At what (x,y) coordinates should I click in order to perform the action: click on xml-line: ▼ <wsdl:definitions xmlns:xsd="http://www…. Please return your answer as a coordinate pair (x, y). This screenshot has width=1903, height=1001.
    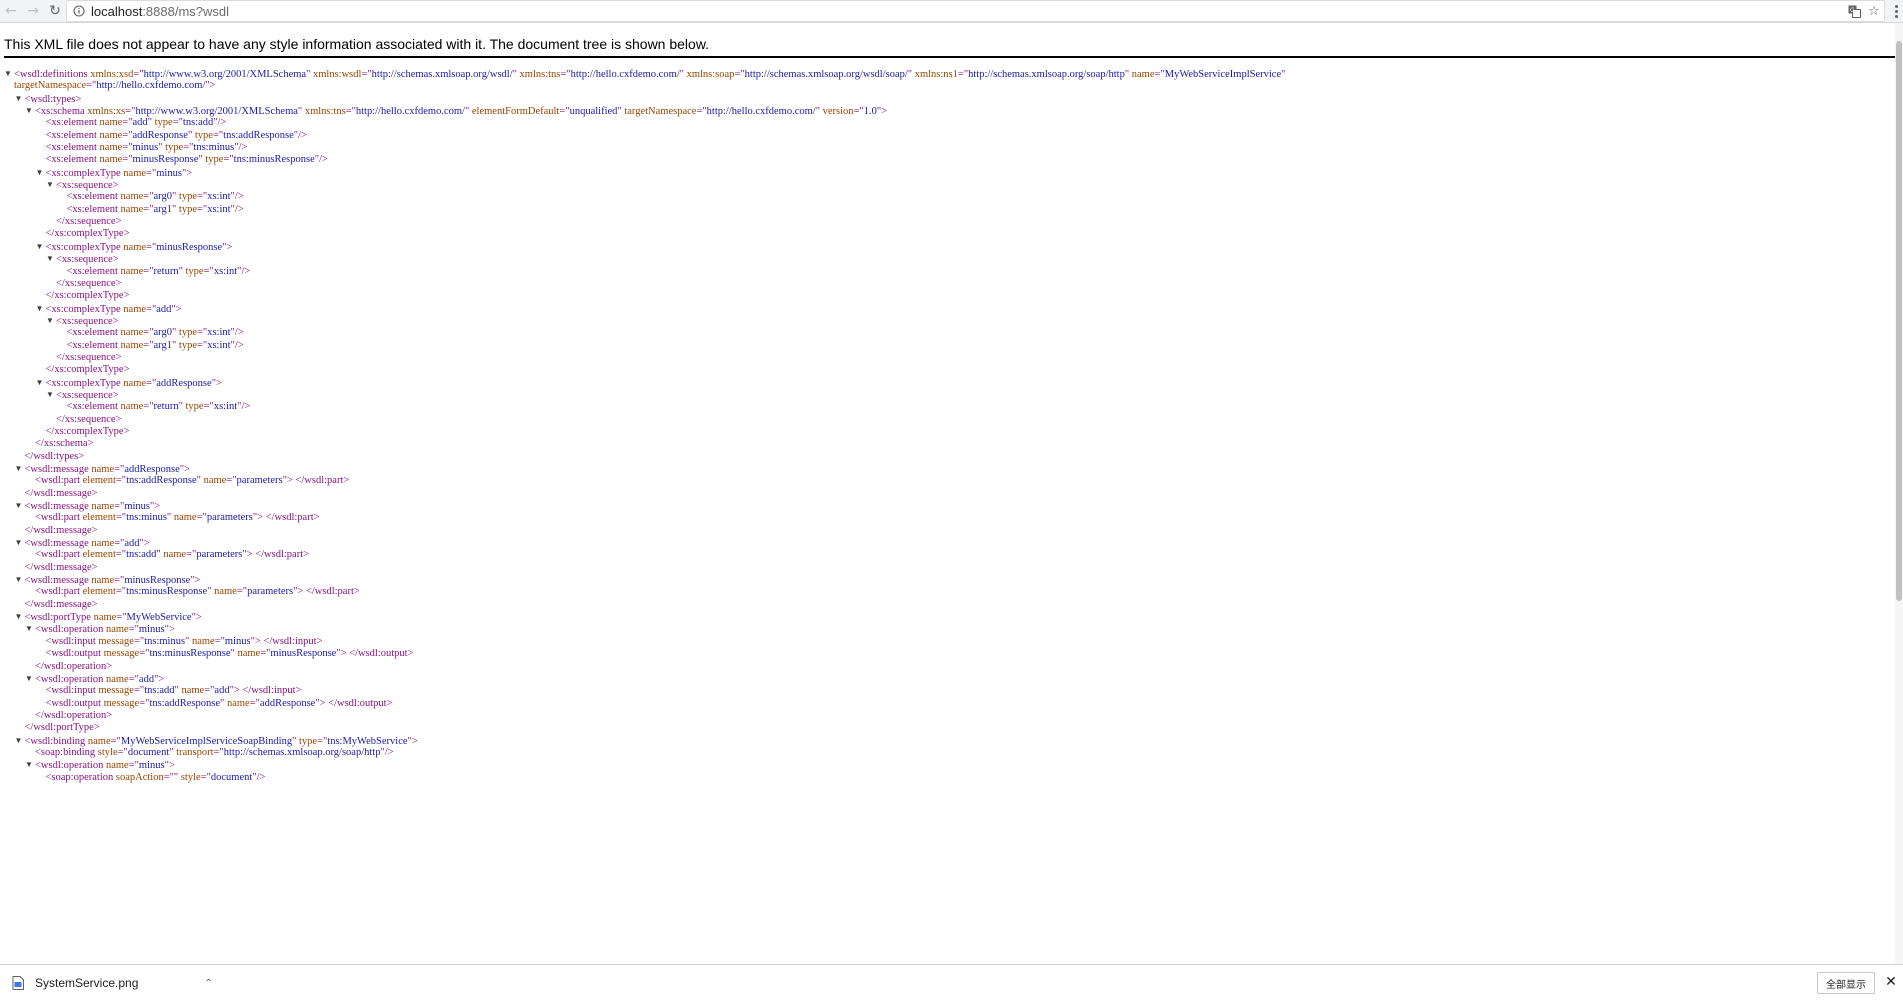
    Looking at the image, I should click on (953, 74).